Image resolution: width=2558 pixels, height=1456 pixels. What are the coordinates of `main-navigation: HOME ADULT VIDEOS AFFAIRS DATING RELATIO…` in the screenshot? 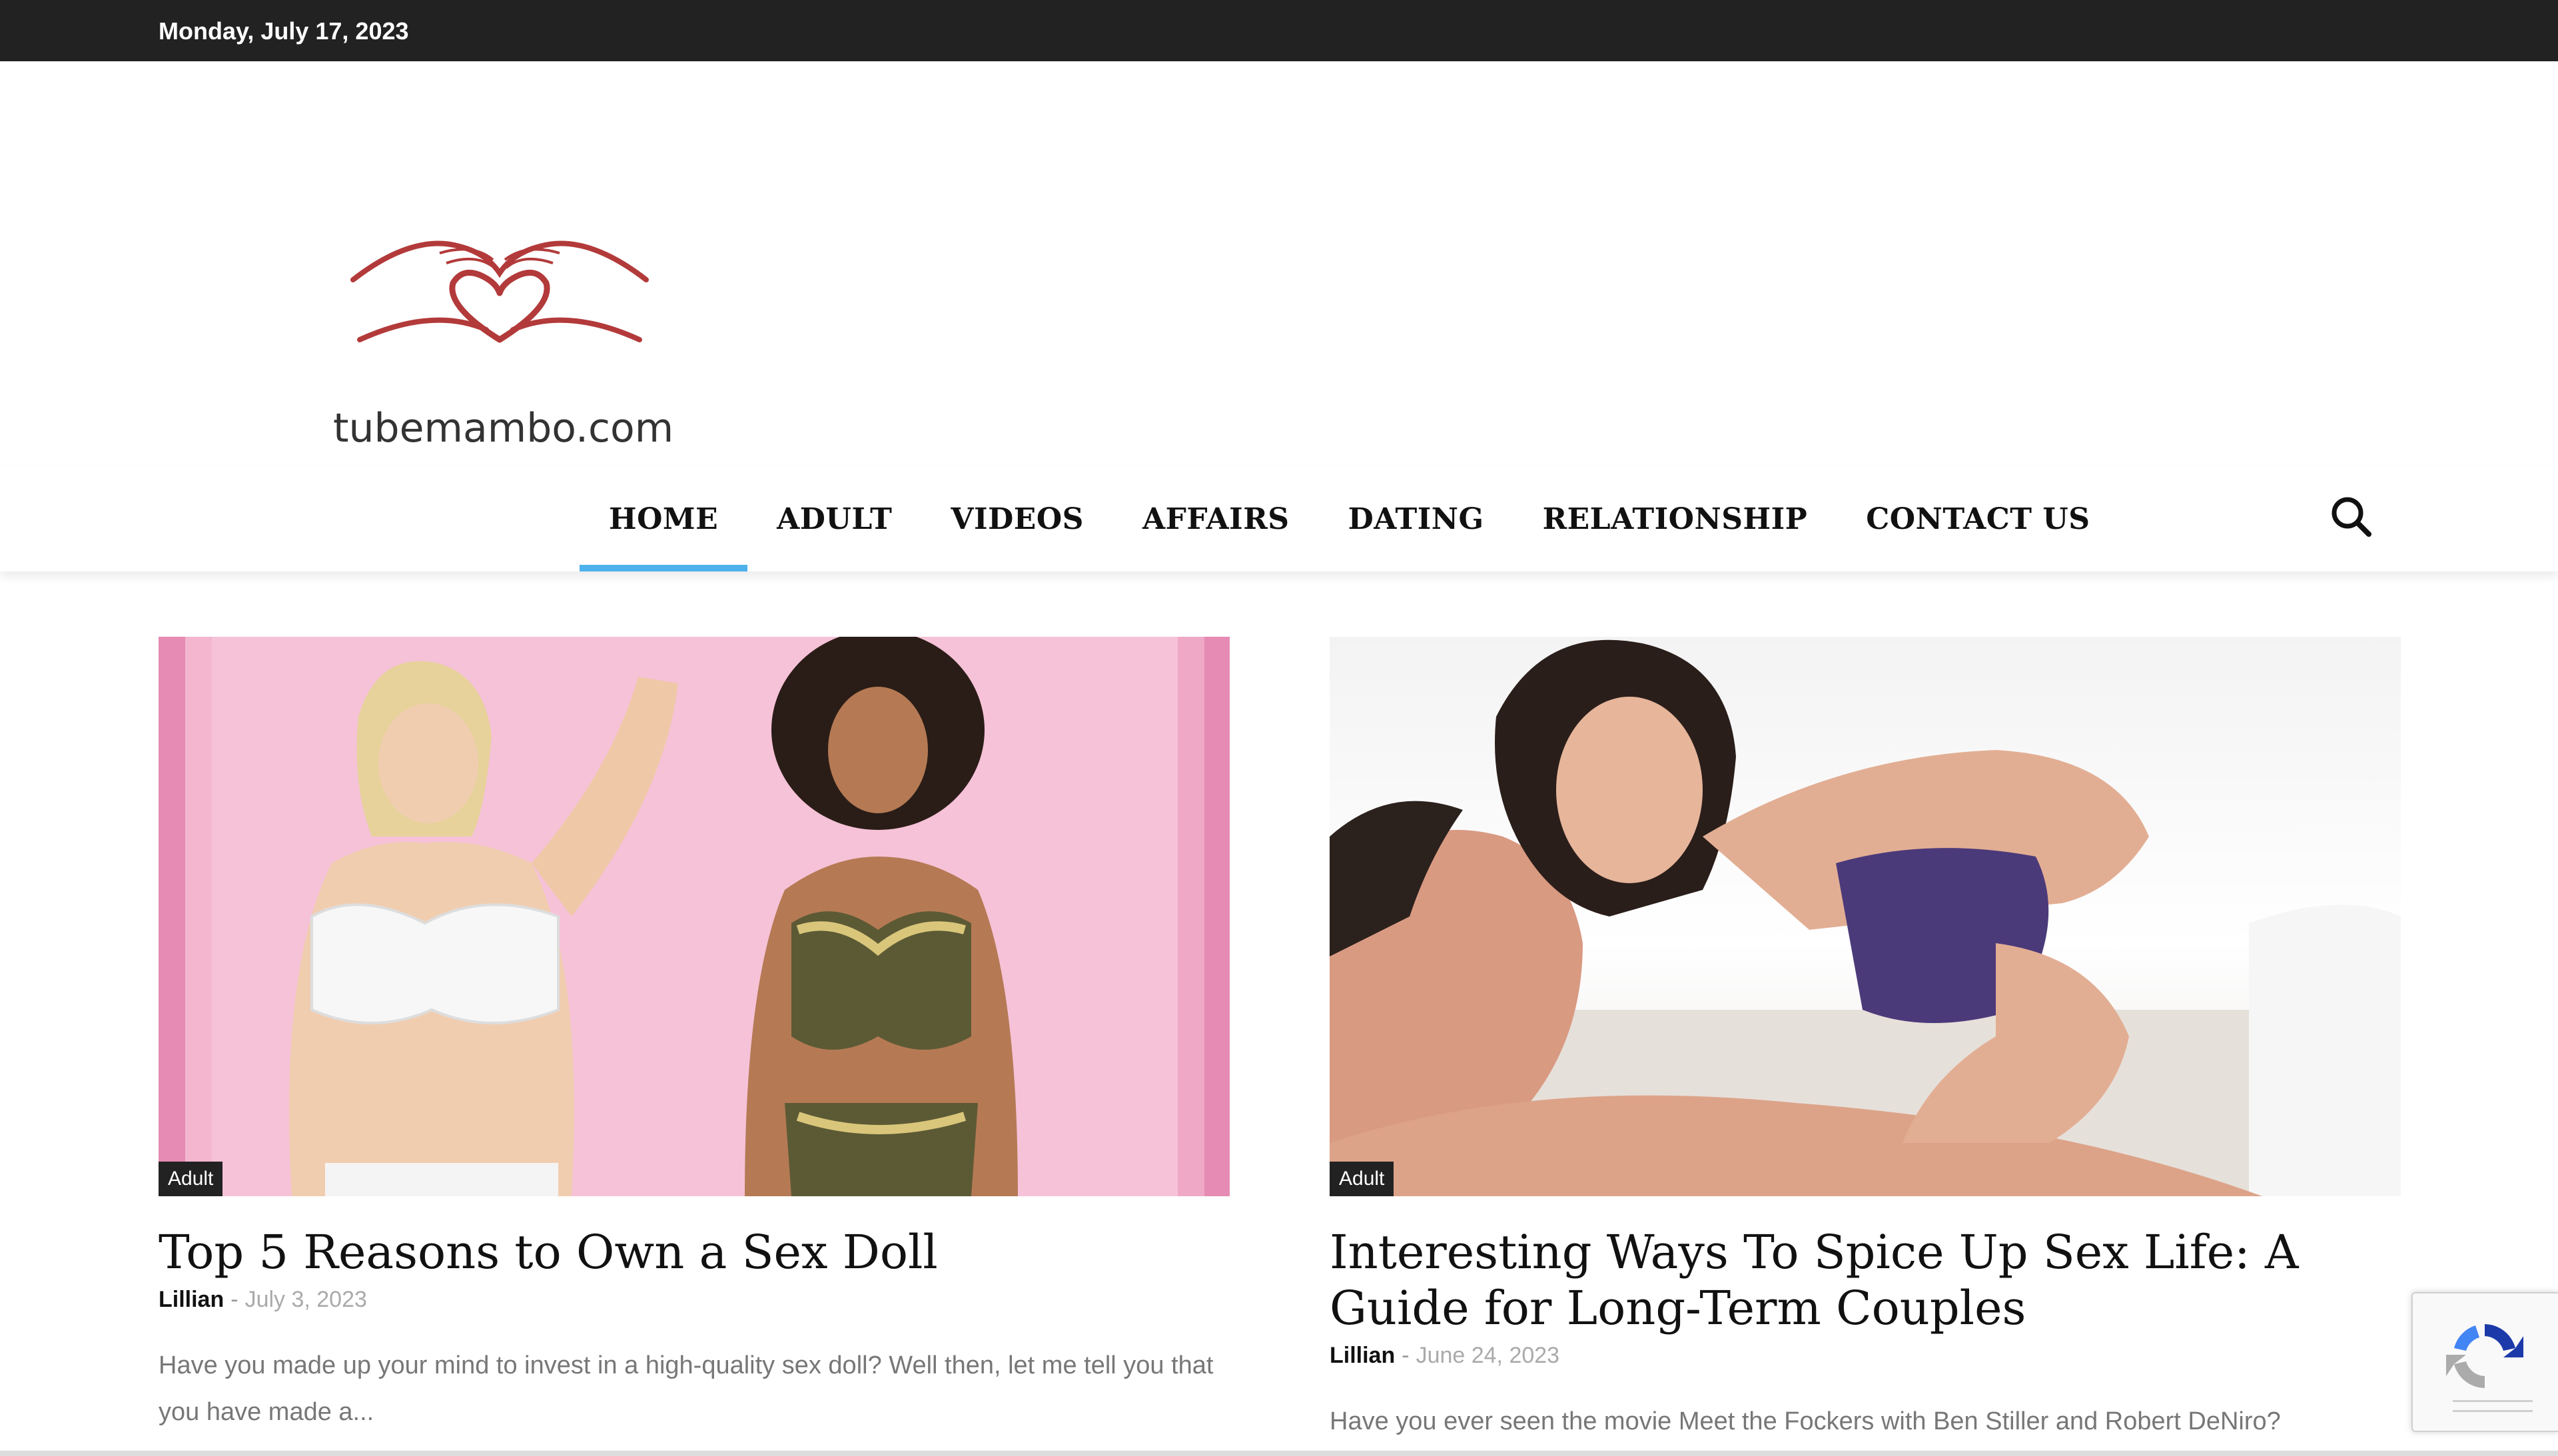 It's located at (1279, 518).